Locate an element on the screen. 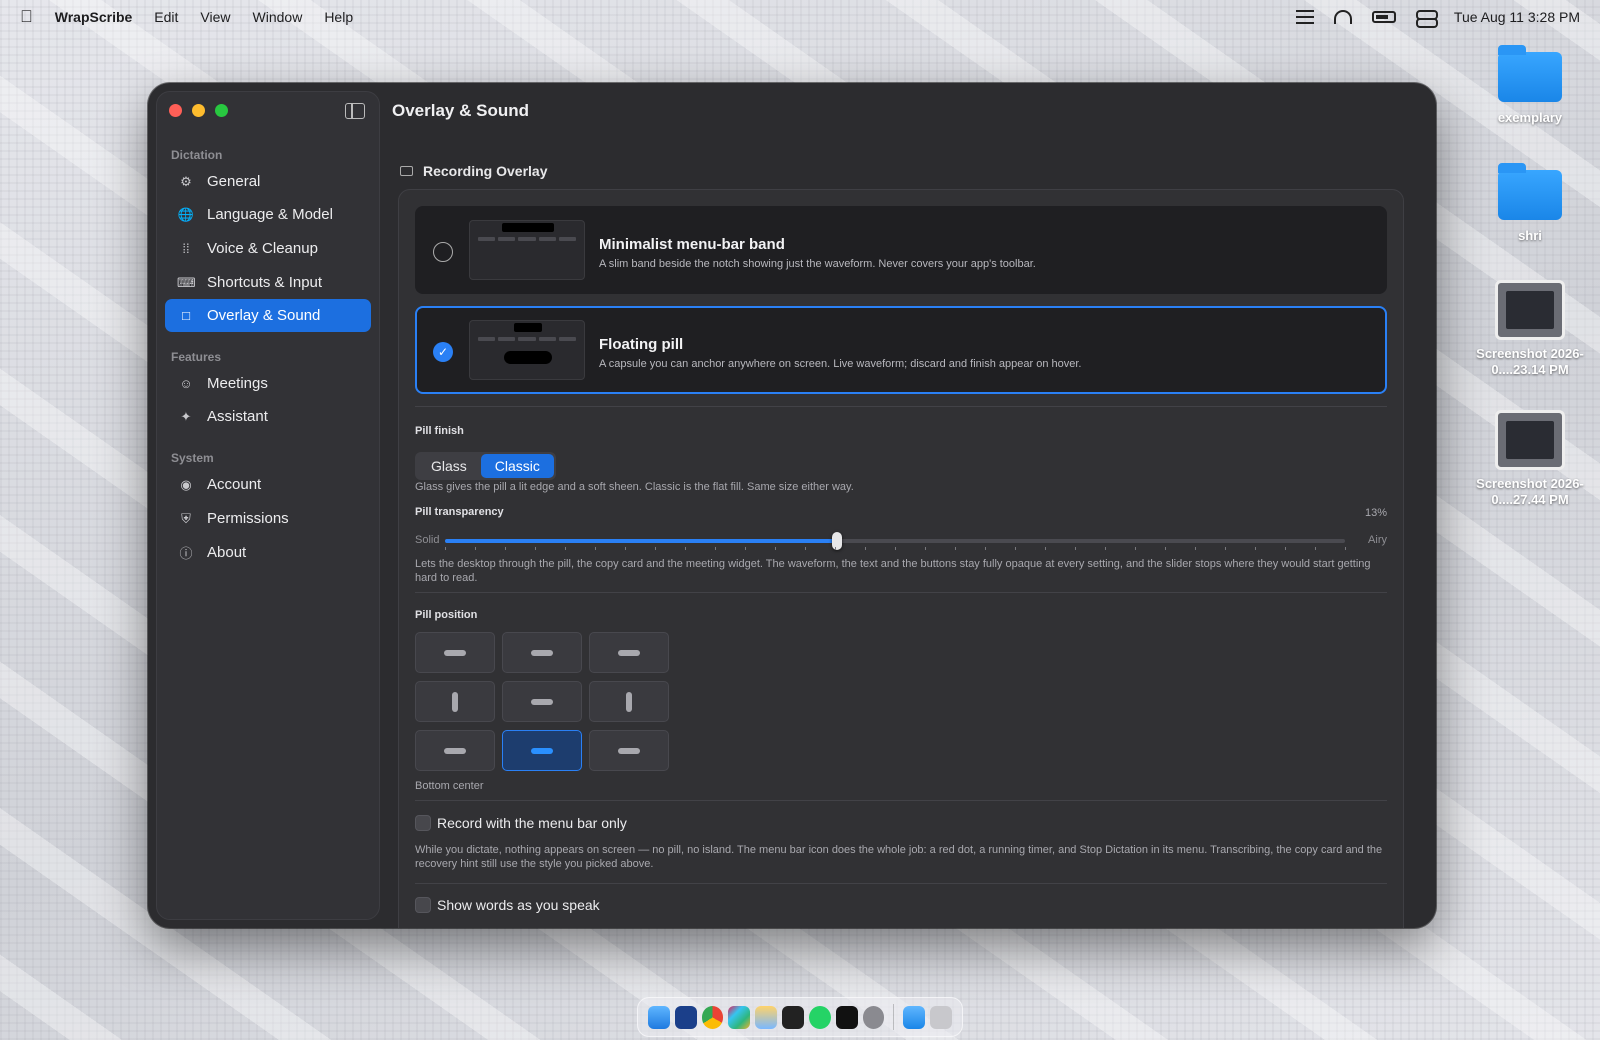 This screenshot has height=1040, width=1600. sidebar-item-account: ◉ Account is located at coordinates (268, 484).